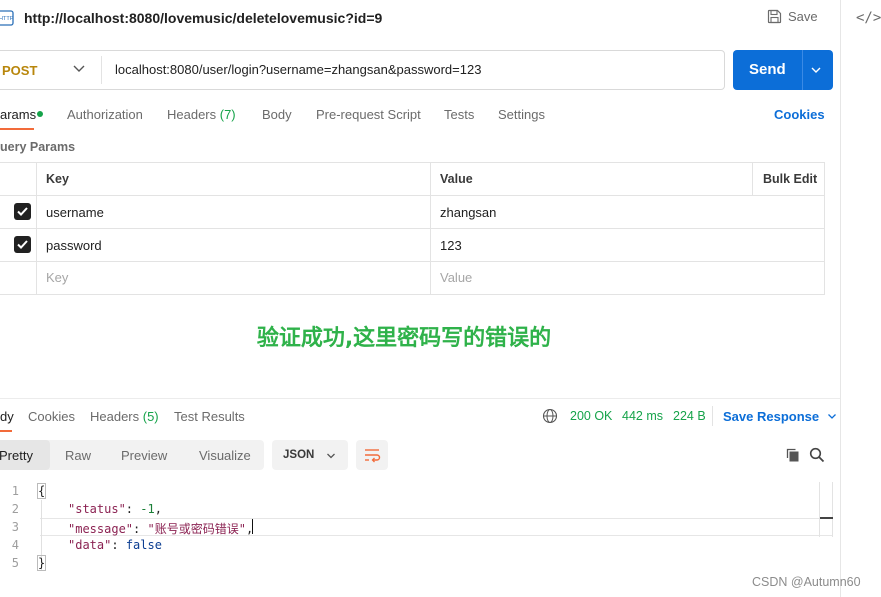  What do you see at coordinates (15, 491) in the screenshot?
I see `line-number: 1` at bounding box center [15, 491].